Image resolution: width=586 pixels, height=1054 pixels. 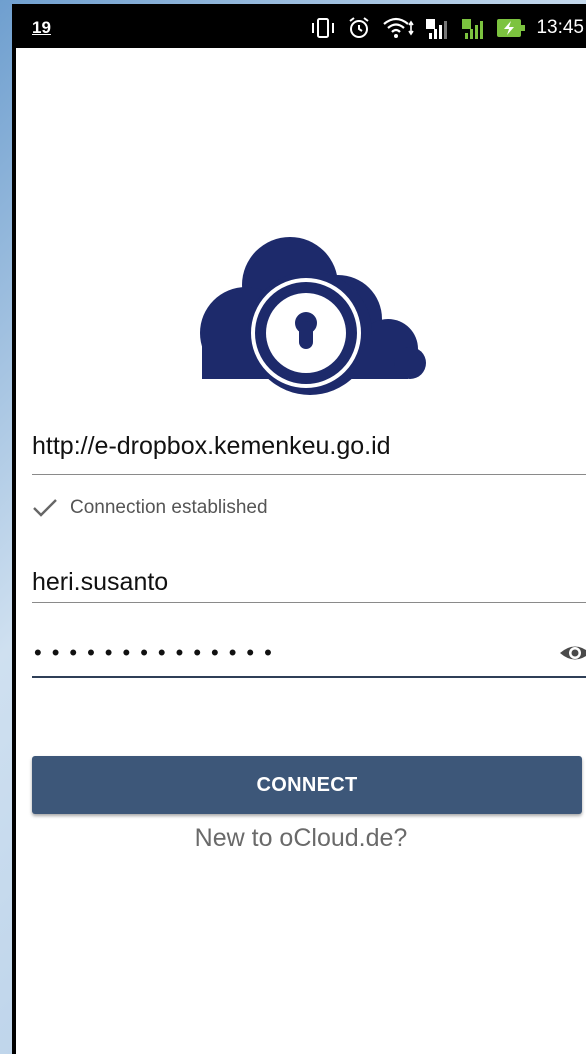 I want to click on alarm-icon, so click(x=359, y=27).